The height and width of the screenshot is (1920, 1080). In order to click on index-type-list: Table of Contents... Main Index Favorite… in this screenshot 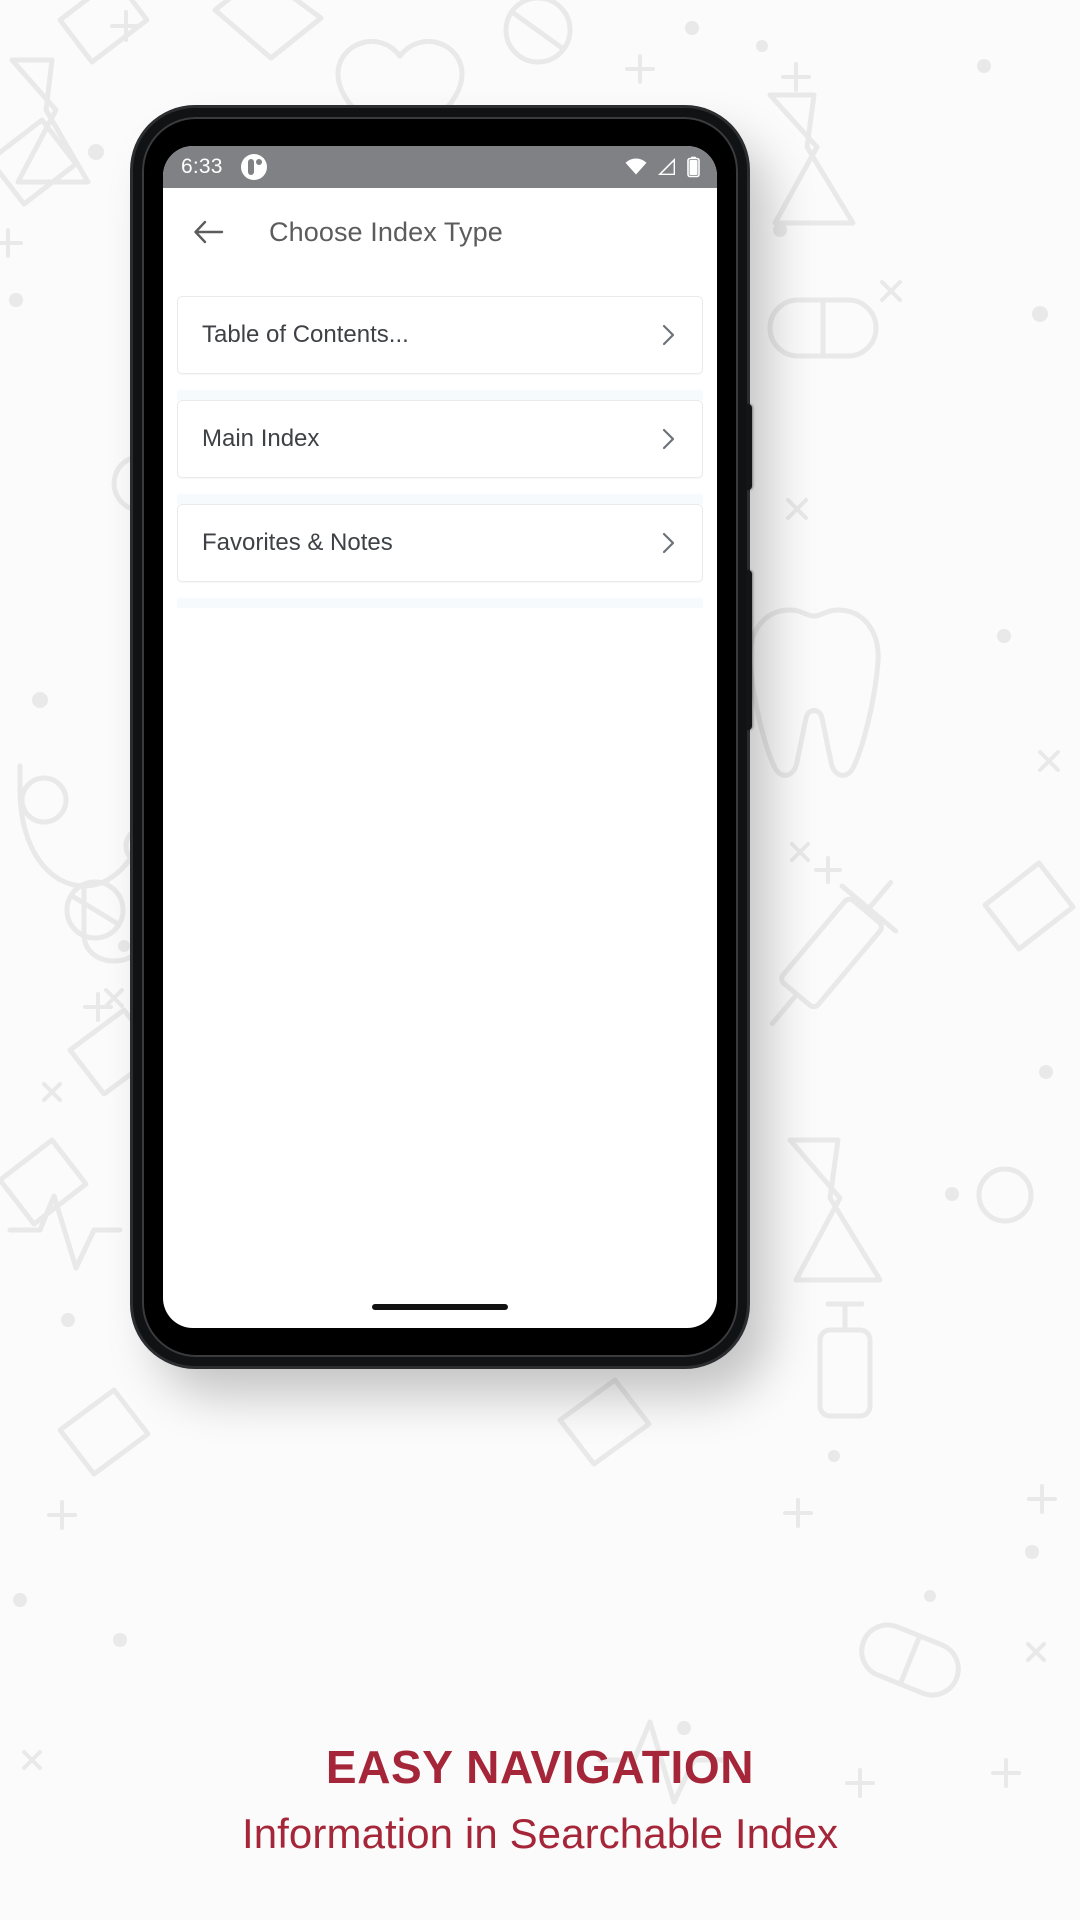, I will do `click(440, 442)`.